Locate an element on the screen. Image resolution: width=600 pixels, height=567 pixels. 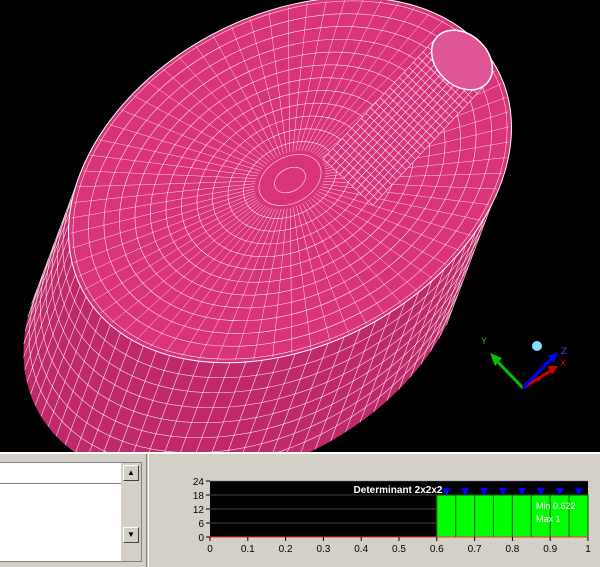
x-tick-label: 0.7 is located at coordinates (475, 549).